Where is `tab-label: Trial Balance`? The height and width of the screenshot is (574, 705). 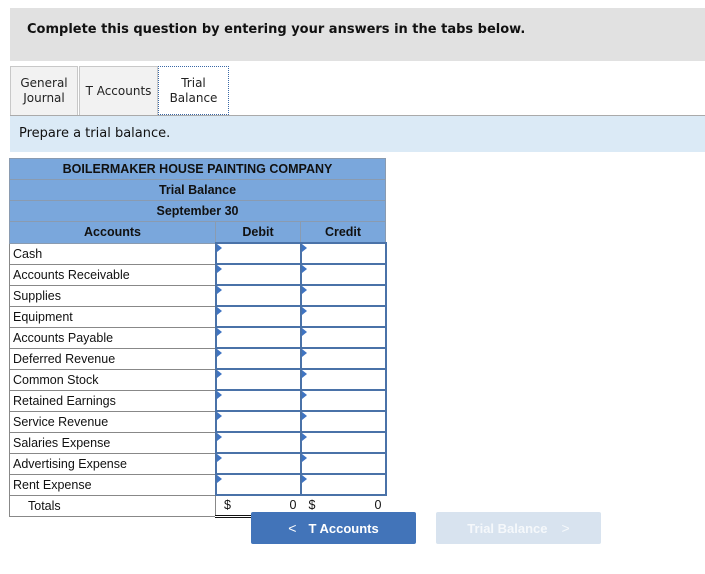
tab-label: Trial Balance is located at coordinates (193, 90).